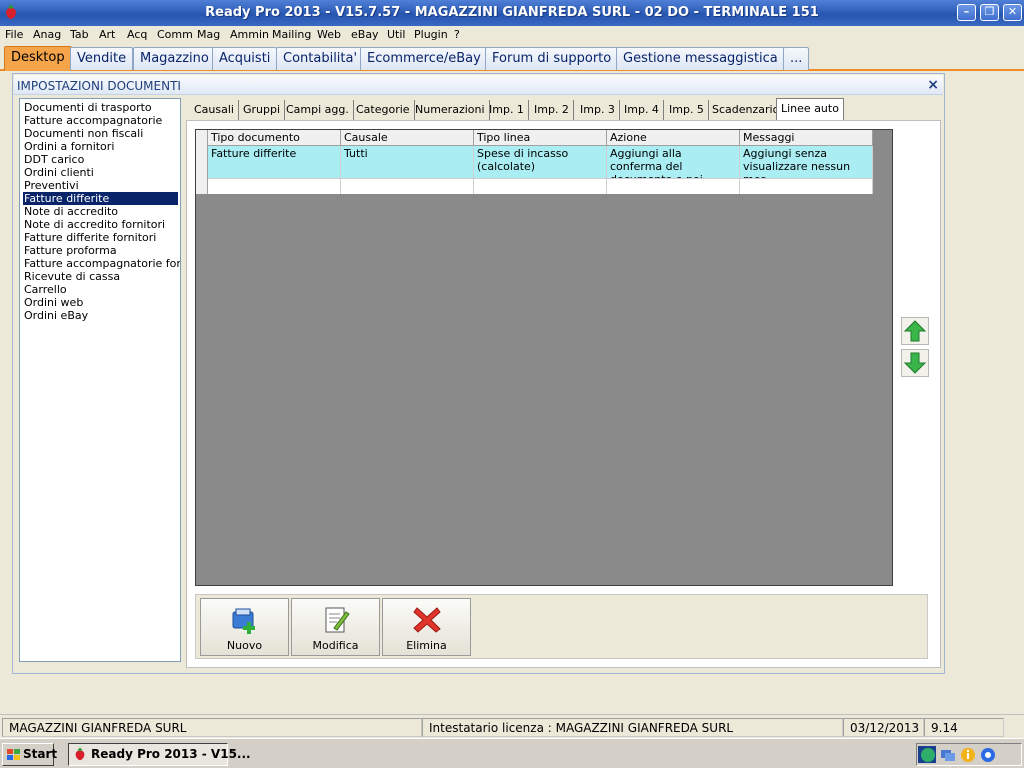 The image size is (1024, 768). I want to click on move-up-button, so click(915, 331).